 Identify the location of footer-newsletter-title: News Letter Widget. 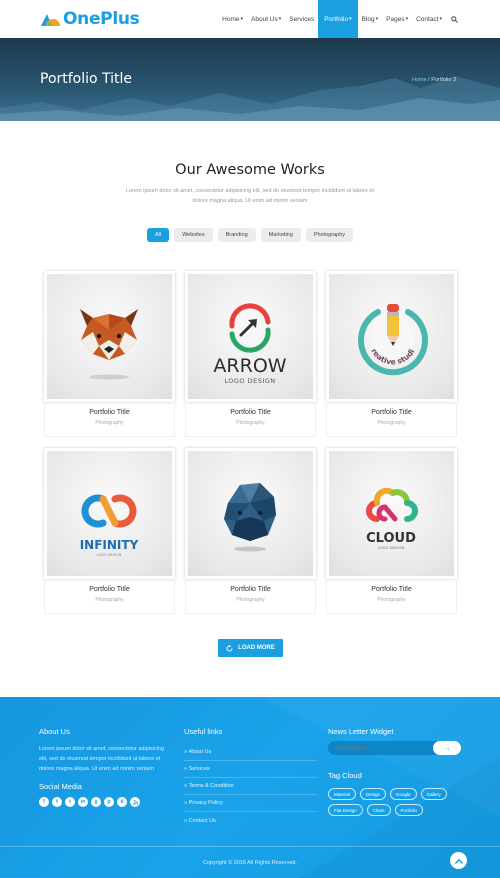
(361, 731).